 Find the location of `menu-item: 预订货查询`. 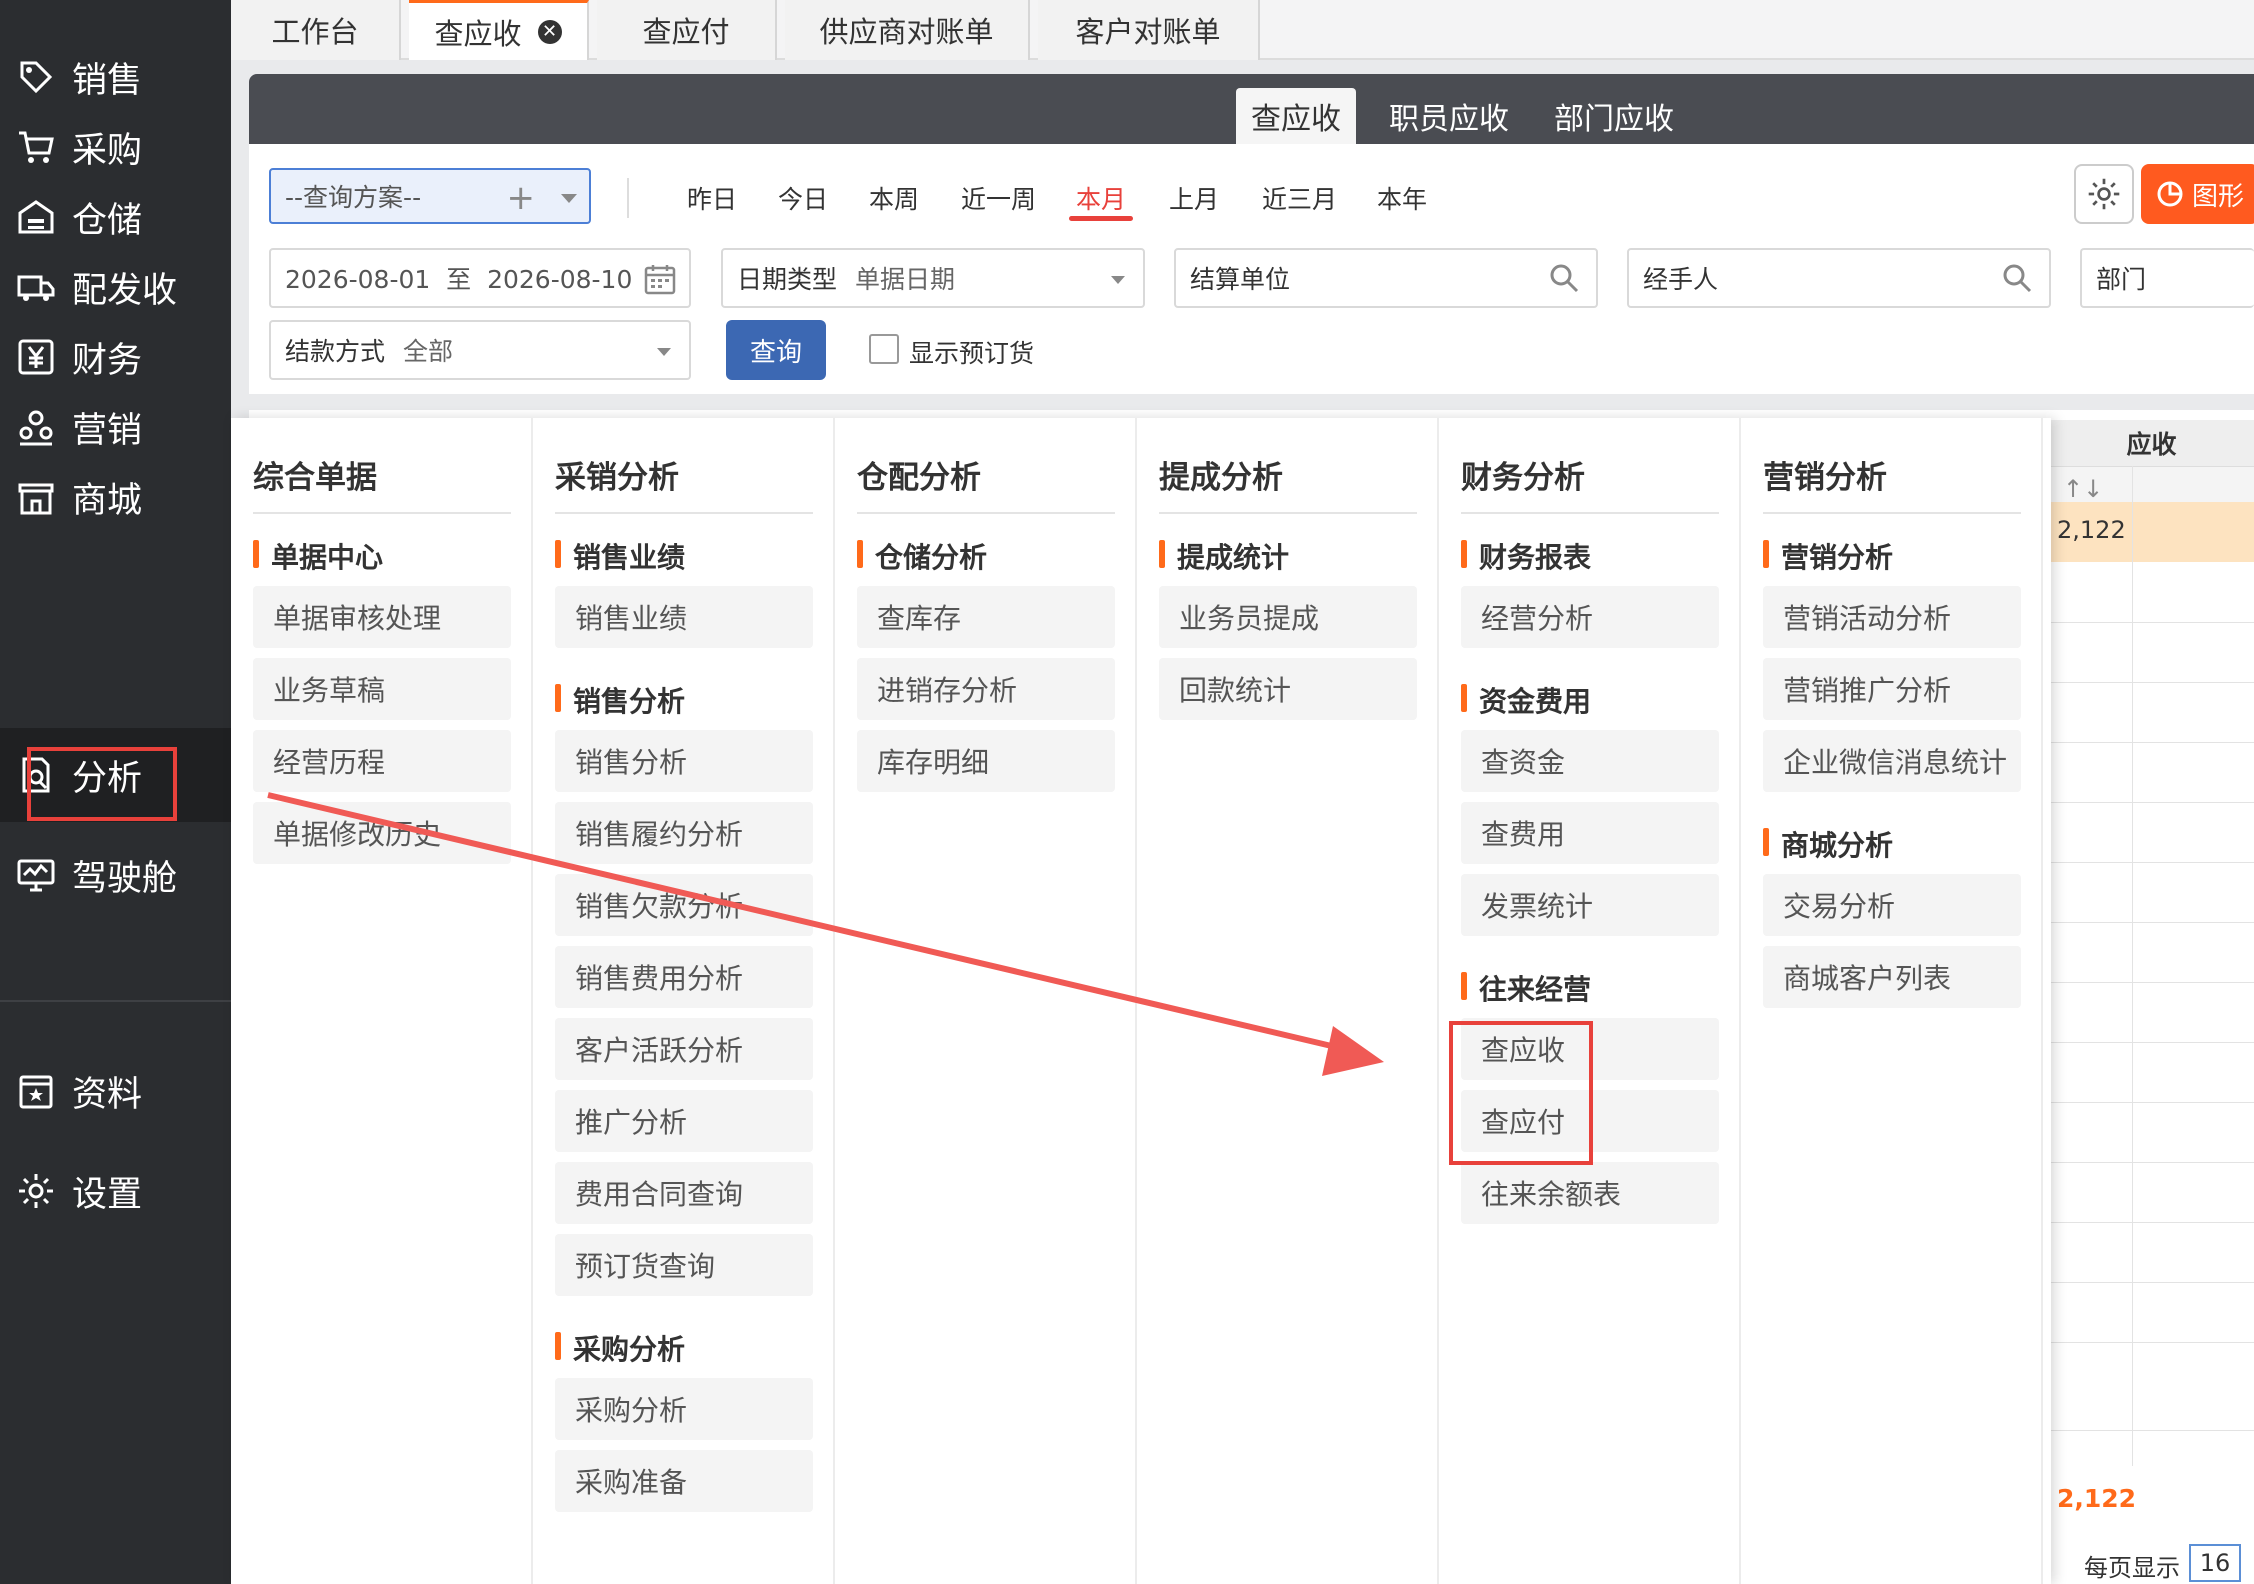

menu-item: 预订货查询 is located at coordinates (684, 1265).